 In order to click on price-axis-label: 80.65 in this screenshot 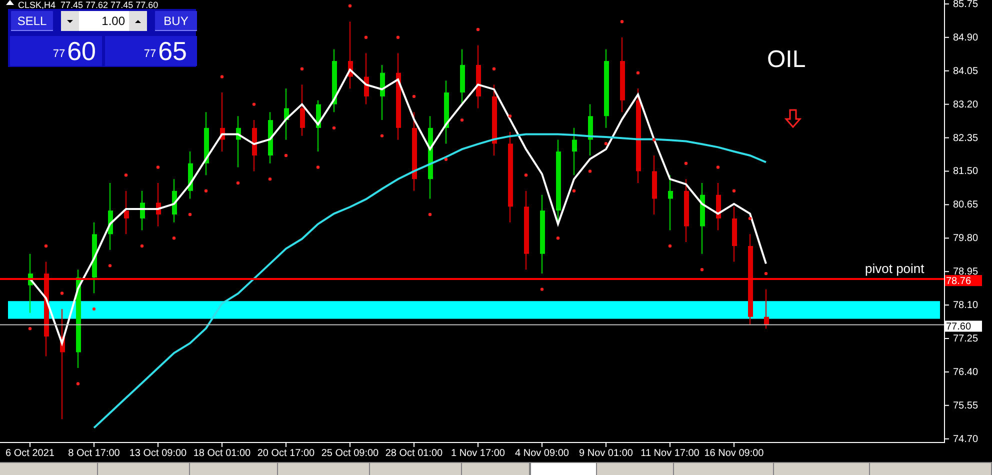, I will do `click(965, 205)`.